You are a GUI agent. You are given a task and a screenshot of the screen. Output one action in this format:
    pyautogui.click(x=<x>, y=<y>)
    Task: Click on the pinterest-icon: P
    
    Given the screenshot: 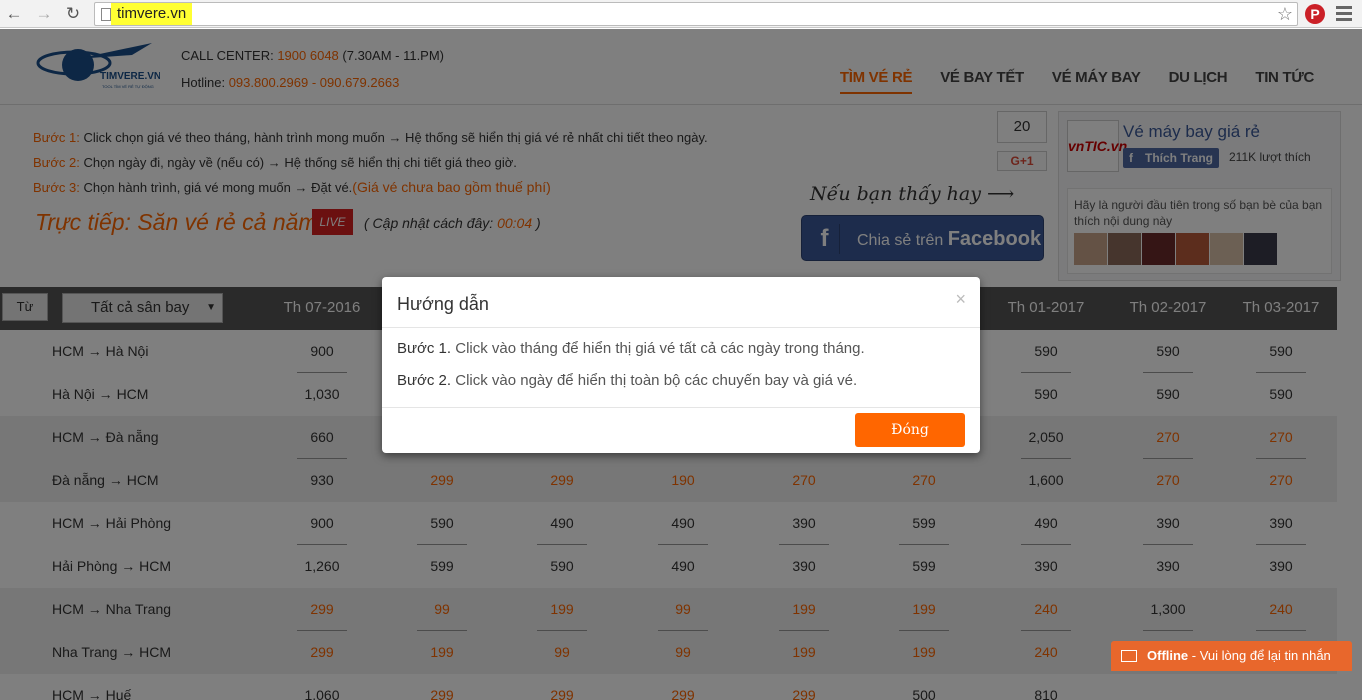 What is the action you would take?
    pyautogui.click(x=1315, y=14)
    